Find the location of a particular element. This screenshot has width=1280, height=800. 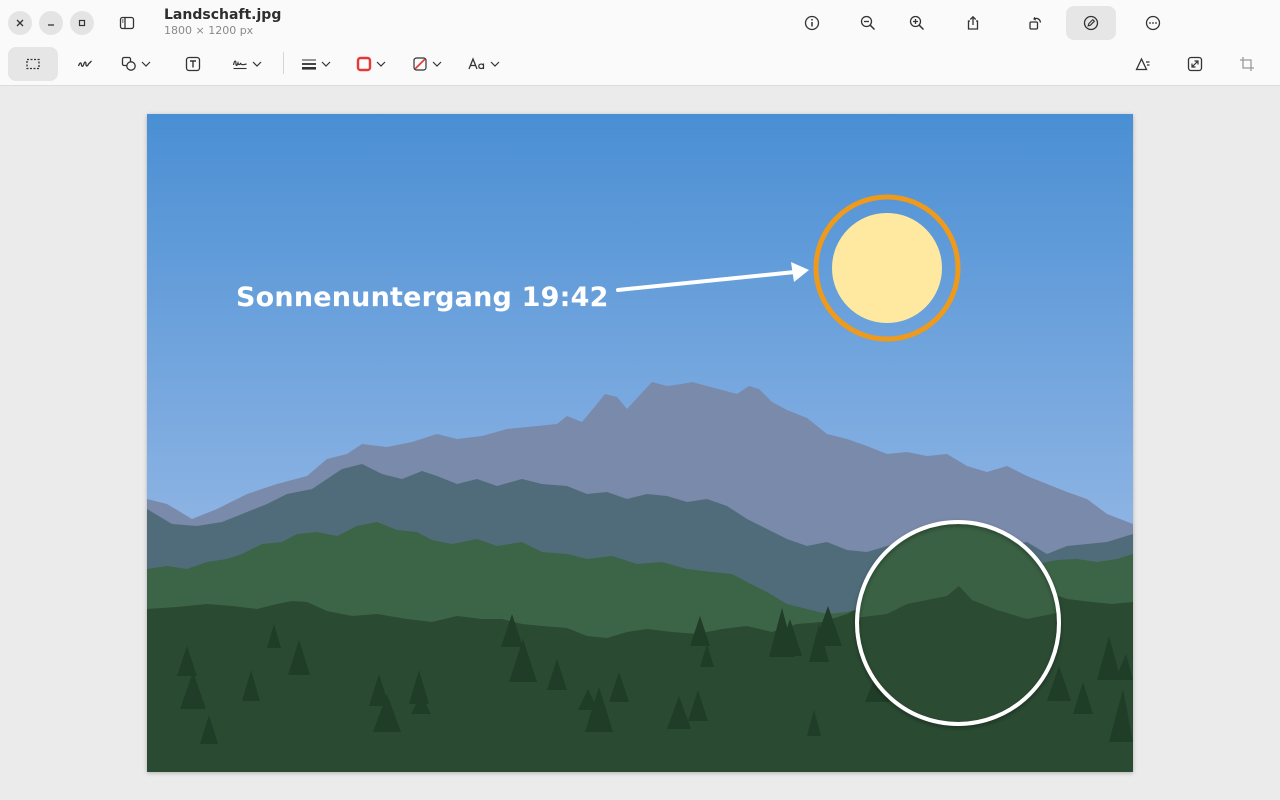

zoom-out-icon is located at coordinates (868, 23).